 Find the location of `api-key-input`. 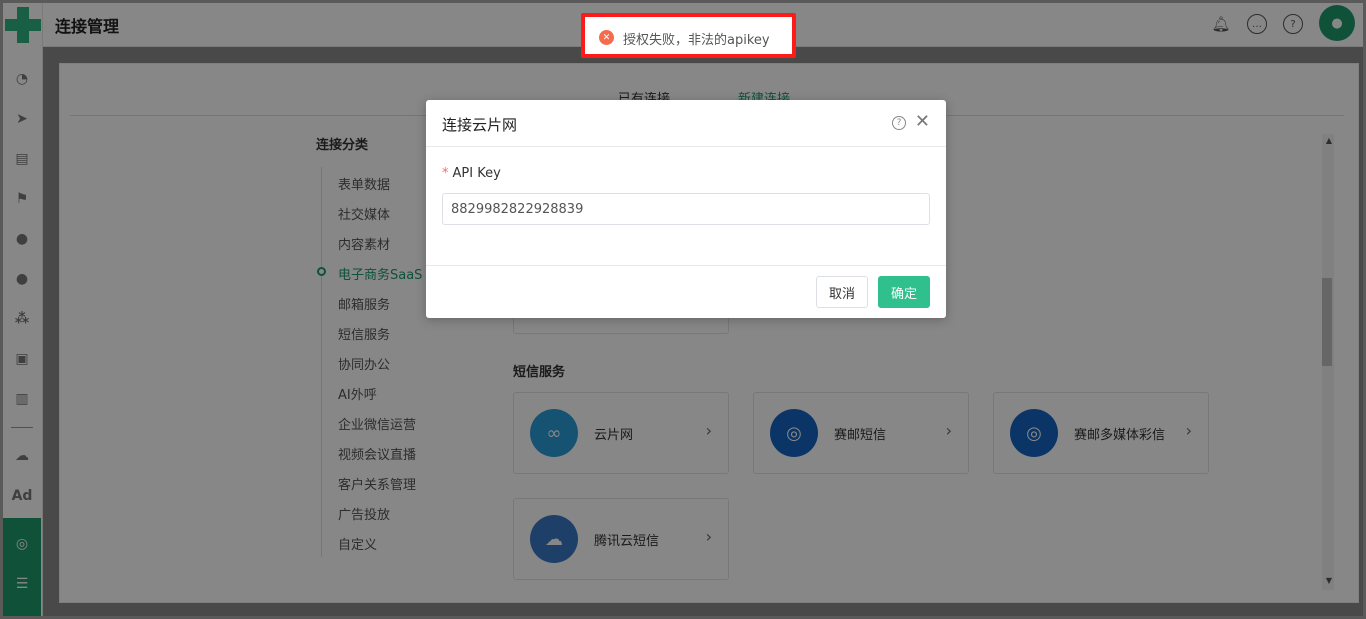

api-key-input is located at coordinates (686, 209).